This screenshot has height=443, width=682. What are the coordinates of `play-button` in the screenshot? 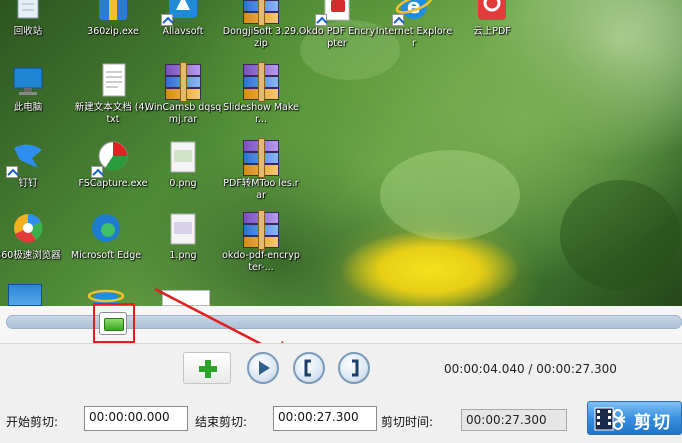 It's located at (263, 368).